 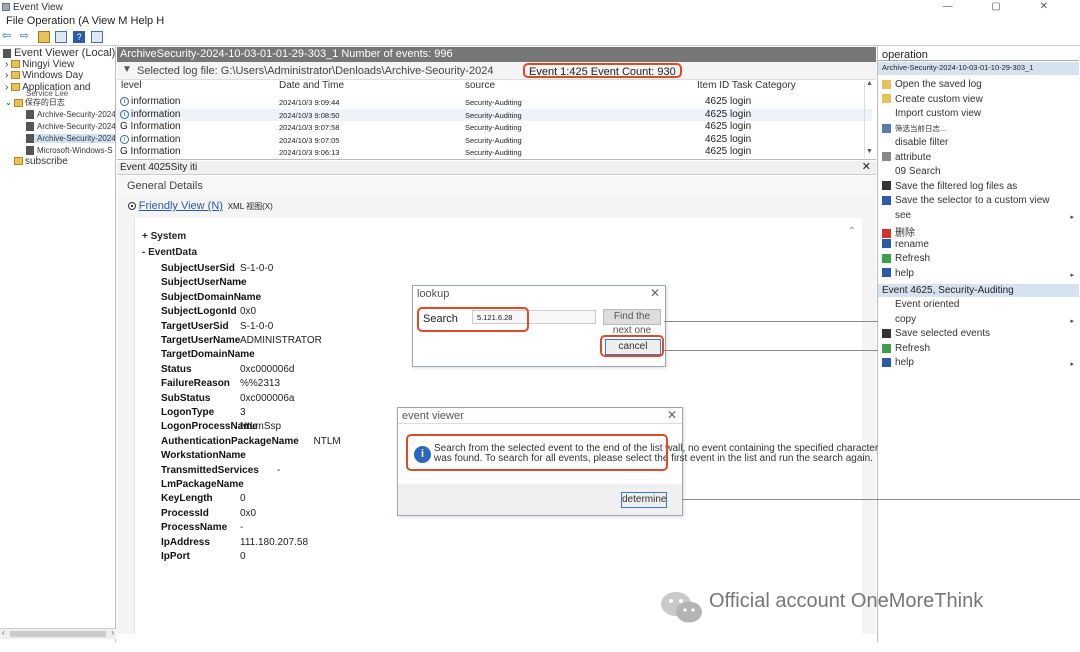 I want to click on source-cell: Security-Auditing, so click(x=493, y=140).